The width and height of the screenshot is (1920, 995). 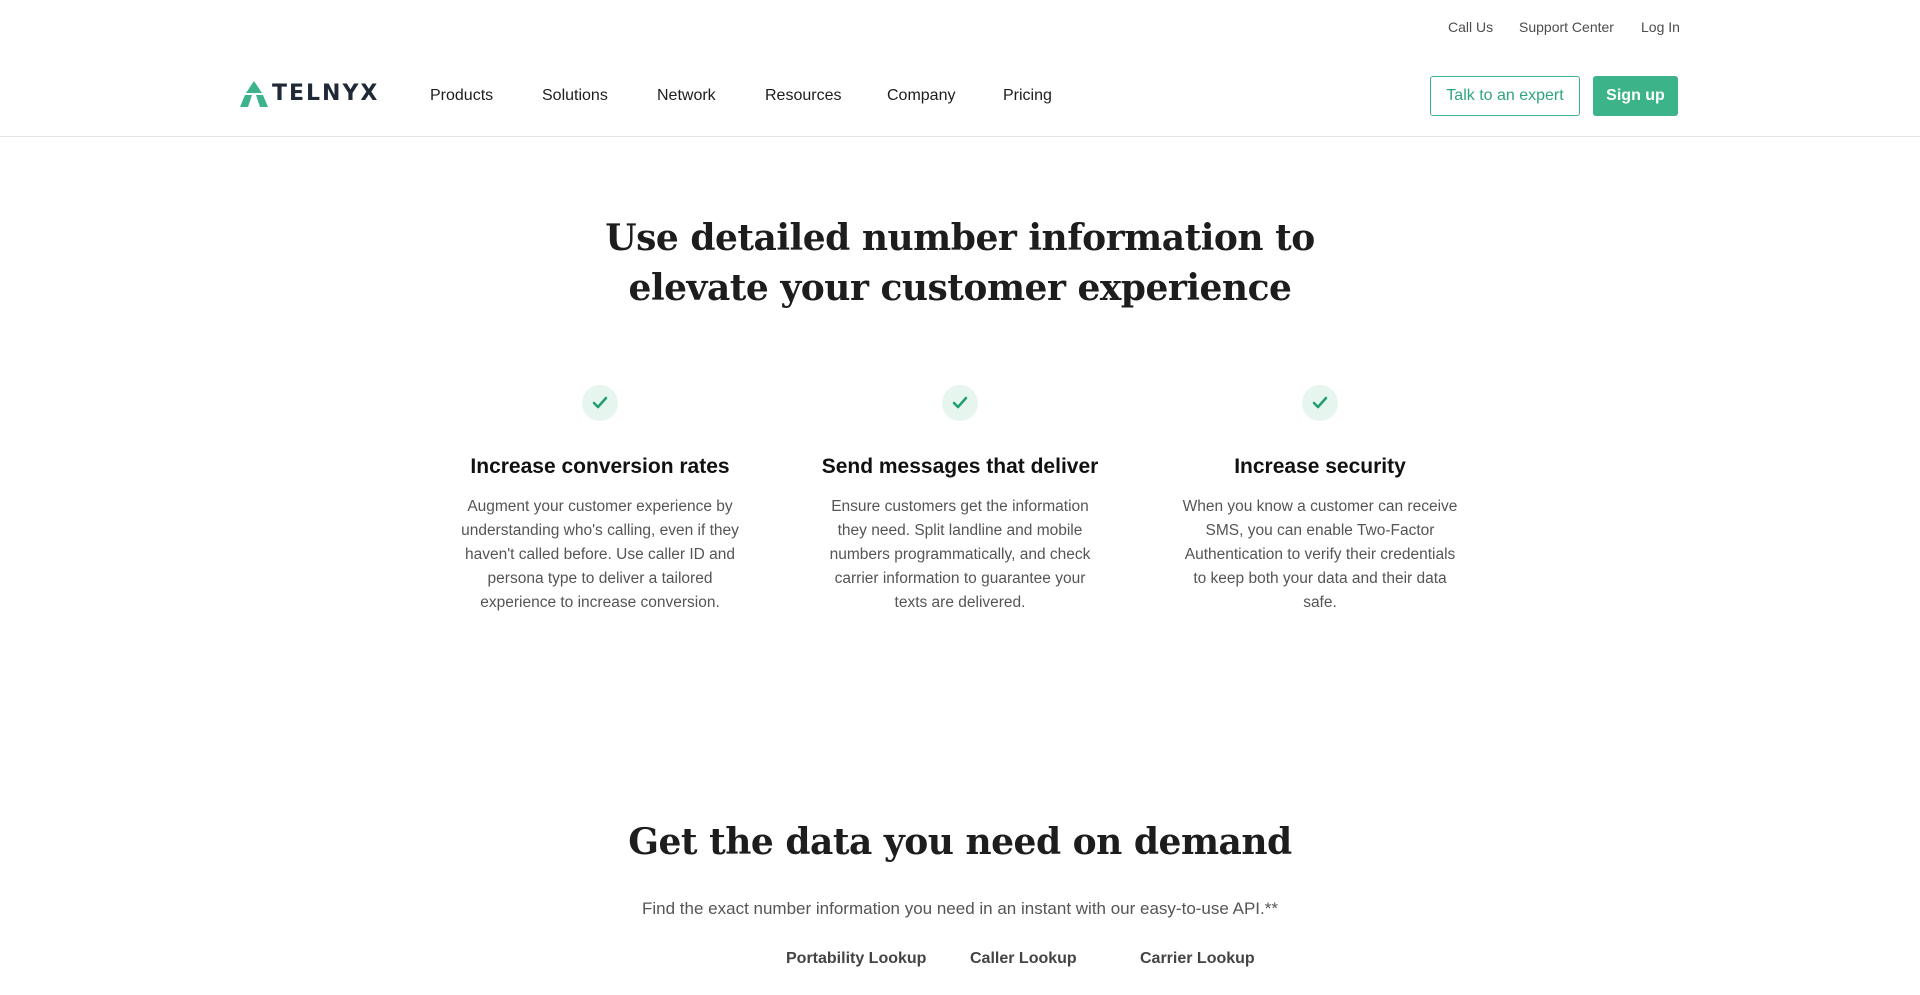 What do you see at coordinates (856, 959) in the screenshot?
I see `tab-portability-lookup: Portability Lookup` at bounding box center [856, 959].